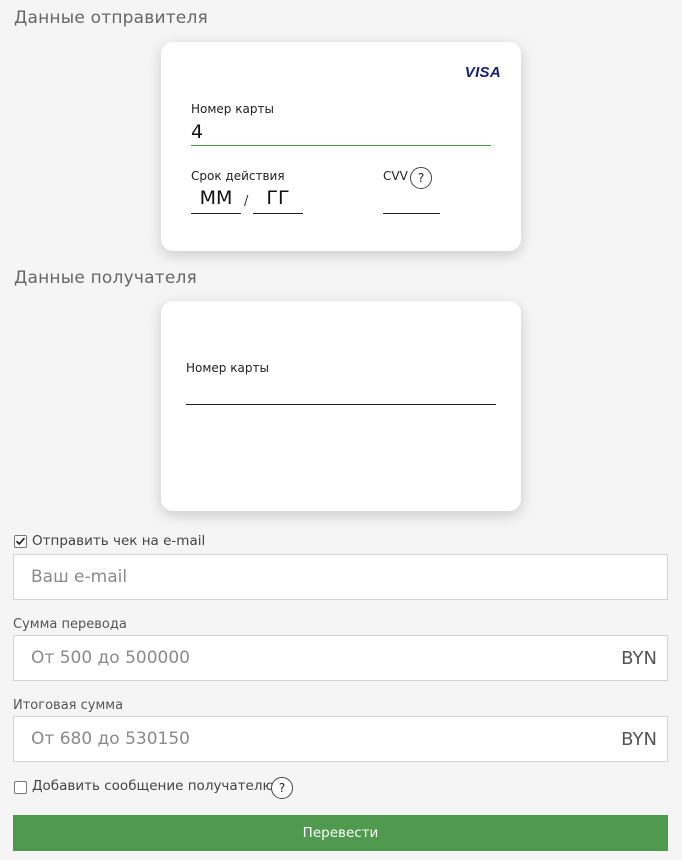  I want to click on email-placeholder: Ваш e-mail, so click(79, 577).